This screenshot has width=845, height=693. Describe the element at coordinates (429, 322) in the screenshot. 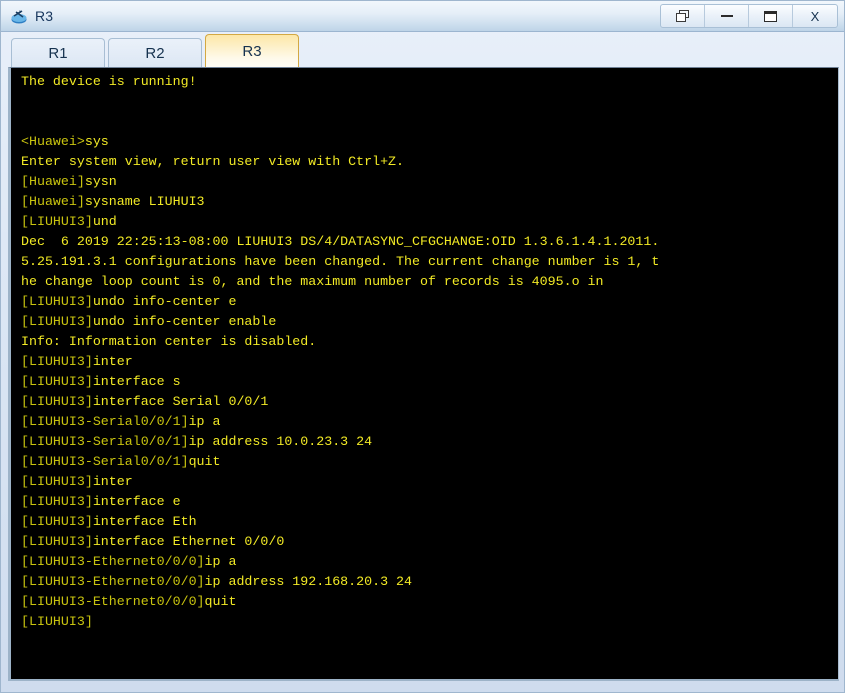

I see `terminal-line: [LIUHUI3]undo info-center enable` at that location.